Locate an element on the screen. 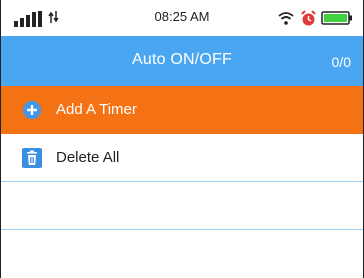 The image size is (364, 278). status-bar: 08:25 AM is located at coordinates (182, 18).